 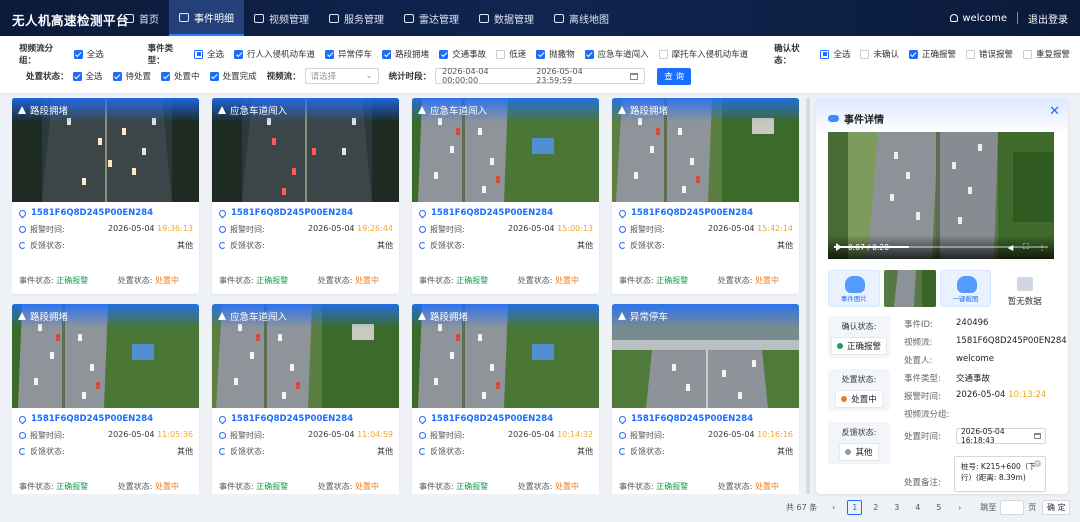 What do you see at coordinates (462, 54) in the screenshot?
I see `eventTypes-checkbox-4: 交通事故` at bounding box center [462, 54].